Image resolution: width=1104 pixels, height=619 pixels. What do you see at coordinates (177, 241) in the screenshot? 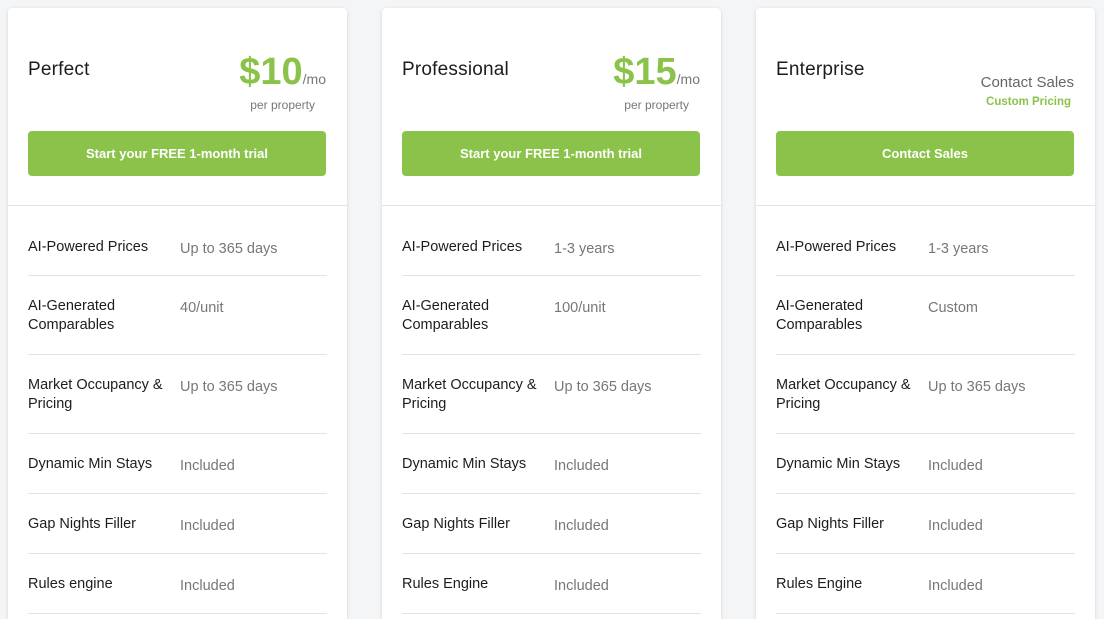
I see `feature-row: AI-Powered Prices Up to 365 days` at bounding box center [177, 241].